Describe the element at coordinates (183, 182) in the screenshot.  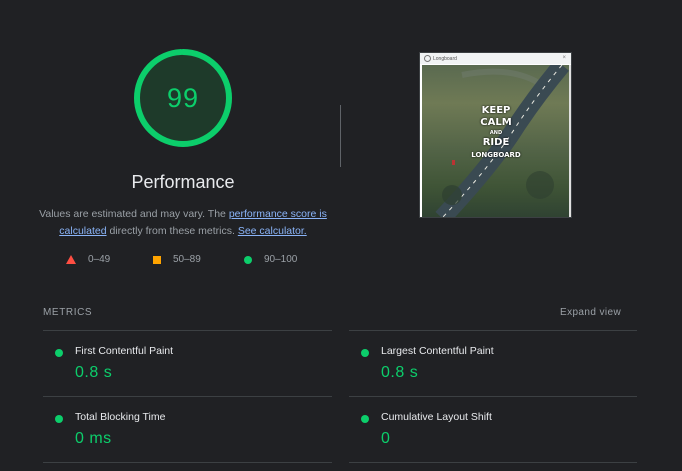
I see `category-title: Performance` at that location.